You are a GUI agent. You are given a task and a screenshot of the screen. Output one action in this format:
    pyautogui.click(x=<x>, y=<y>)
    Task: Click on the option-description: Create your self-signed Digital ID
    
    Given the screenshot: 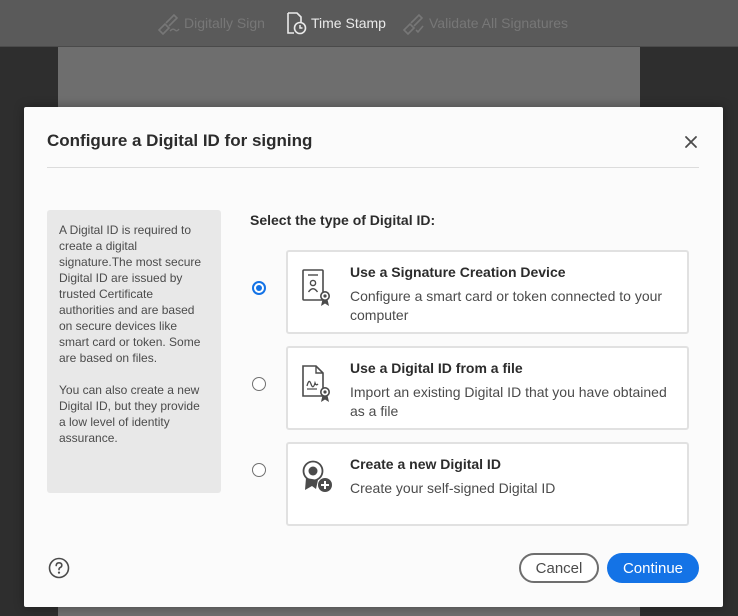 What is the action you would take?
    pyautogui.click(x=453, y=488)
    